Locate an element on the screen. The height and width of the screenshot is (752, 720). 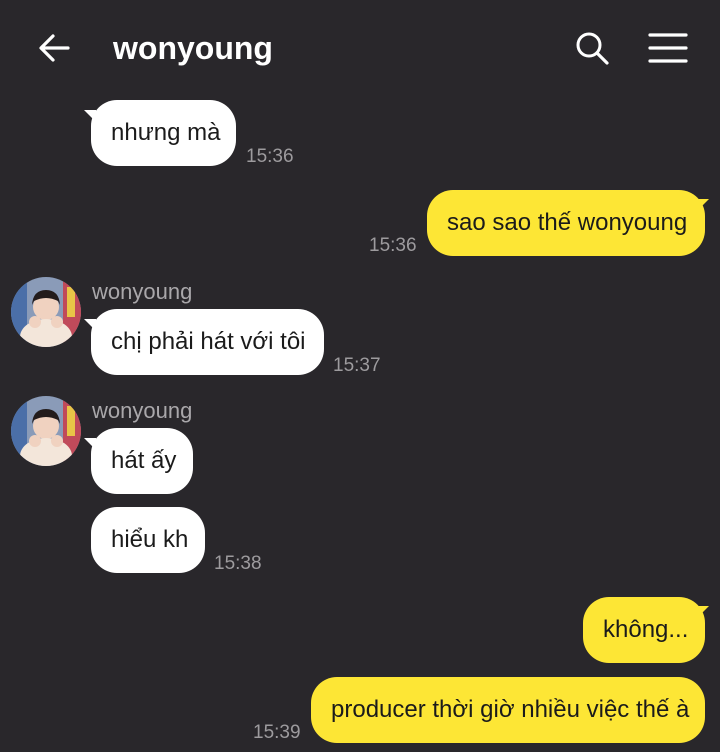
message-timestamp: 15:38 is located at coordinates (238, 563).